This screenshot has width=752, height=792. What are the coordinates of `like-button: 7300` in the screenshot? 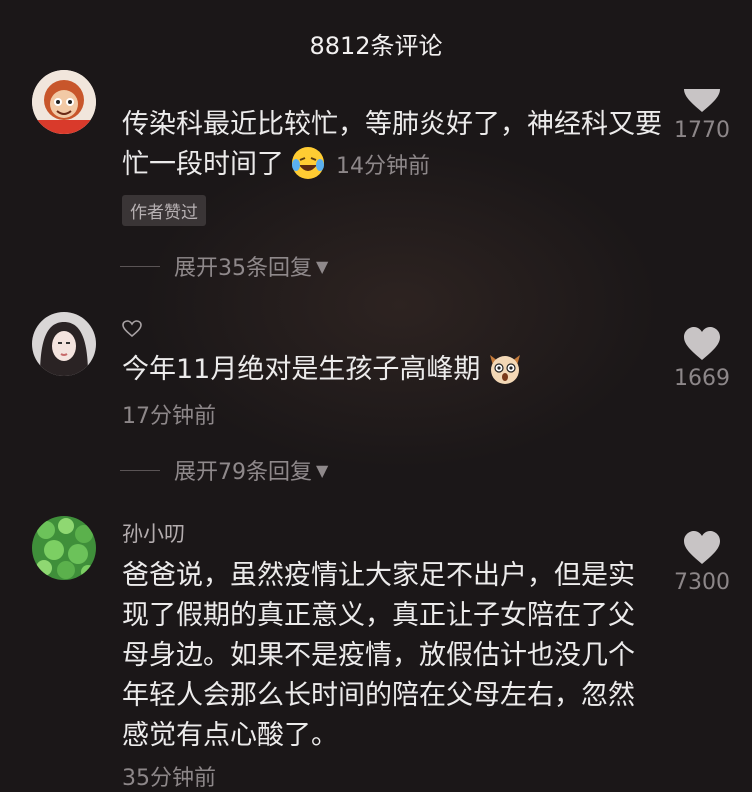 It's located at (702, 562).